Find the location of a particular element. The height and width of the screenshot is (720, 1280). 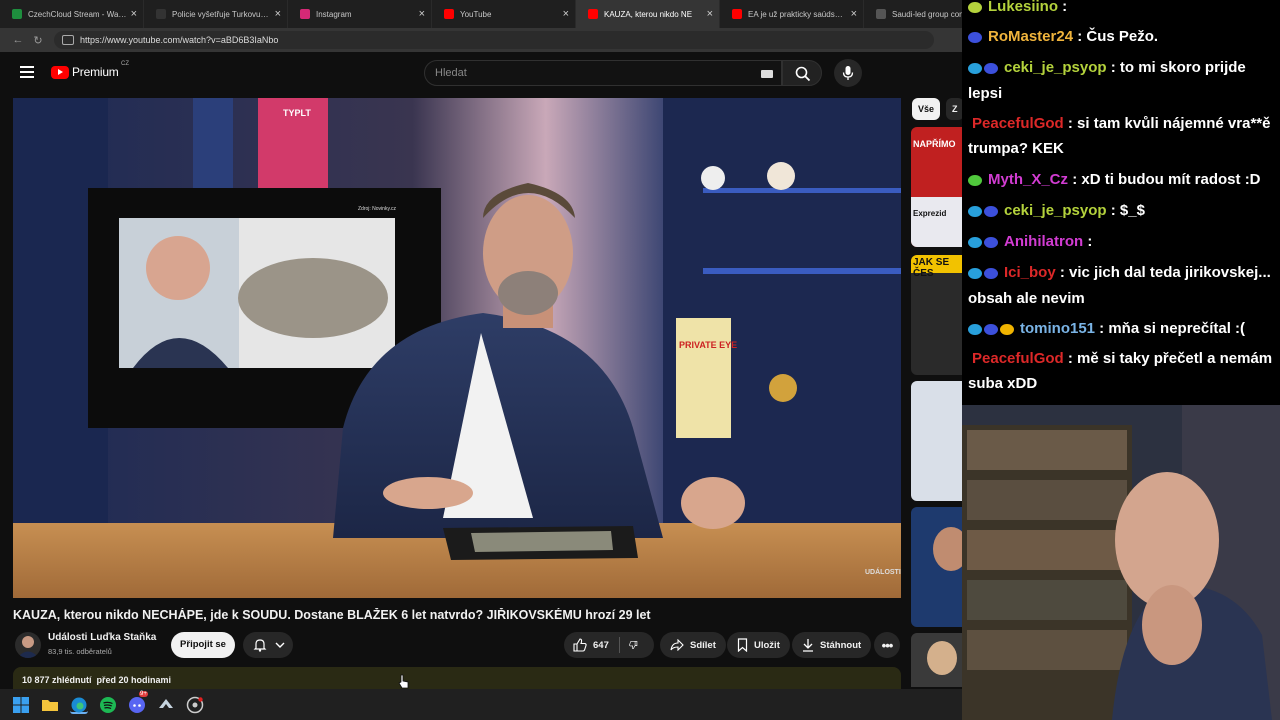

browser-tab: Saudi-led group complet× is located at coordinates (913, 14).